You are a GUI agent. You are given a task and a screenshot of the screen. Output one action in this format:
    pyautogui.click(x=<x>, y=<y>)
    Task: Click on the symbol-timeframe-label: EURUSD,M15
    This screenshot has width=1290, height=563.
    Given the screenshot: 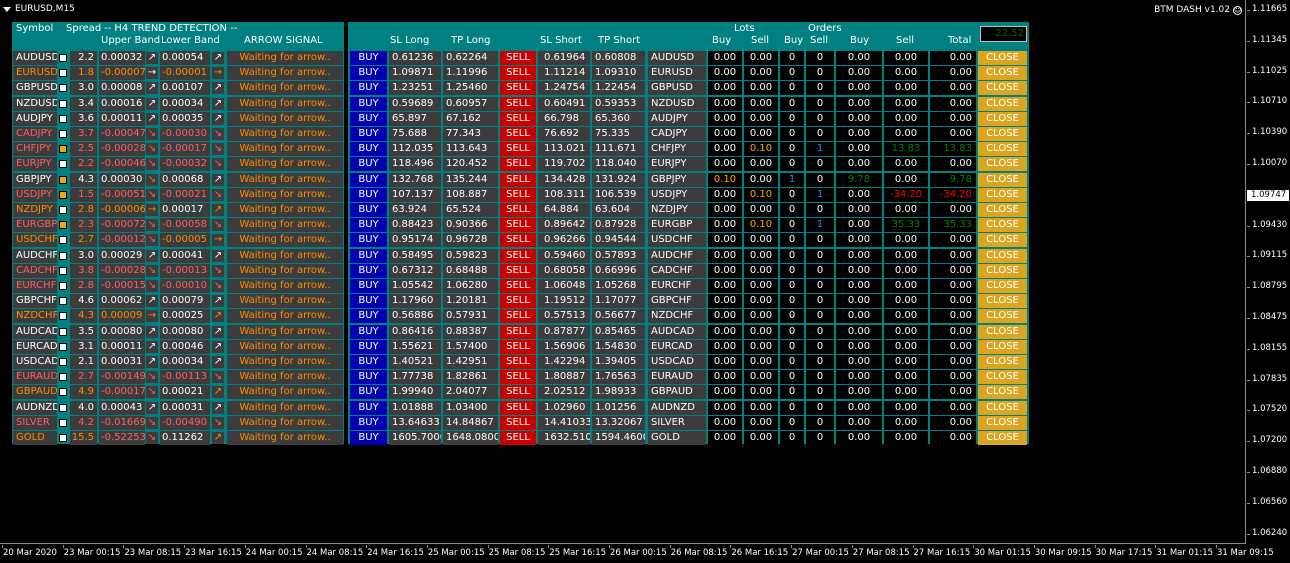 What is the action you would take?
    pyautogui.click(x=39, y=9)
    